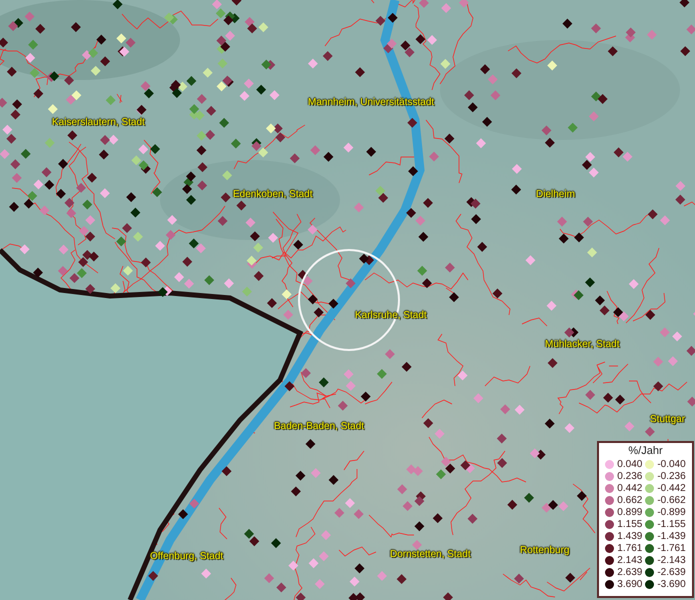 This screenshot has height=600, width=695. What do you see at coordinates (98, 122) in the screenshot?
I see `place-label: Kaiserslautern, Stadt` at bounding box center [98, 122].